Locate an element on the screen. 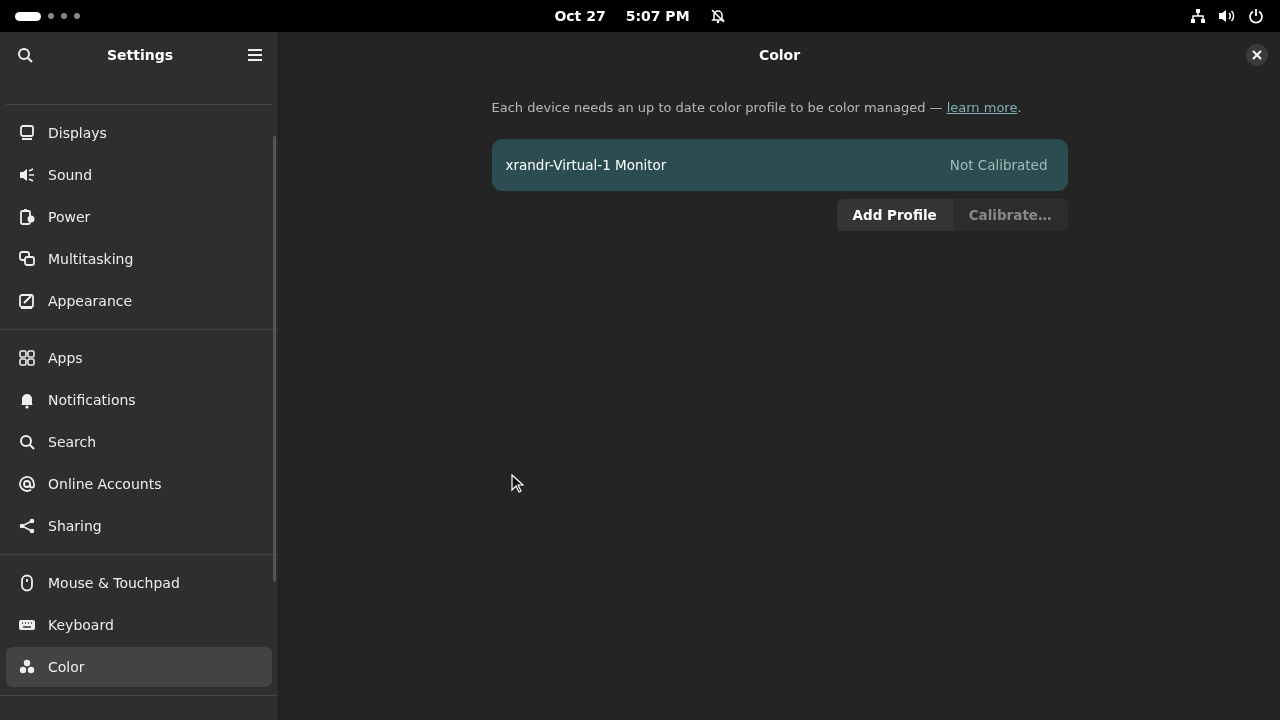 The width and height of the screenshot is (1280, 720). sidebar-item: Power is located at coordinates (139, 217).